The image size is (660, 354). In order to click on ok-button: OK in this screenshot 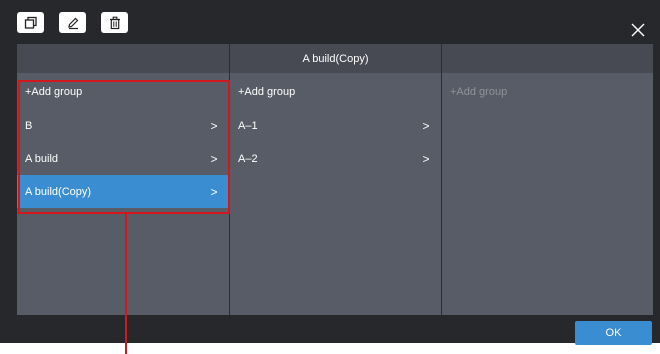, I will do `click(613, 333)`.